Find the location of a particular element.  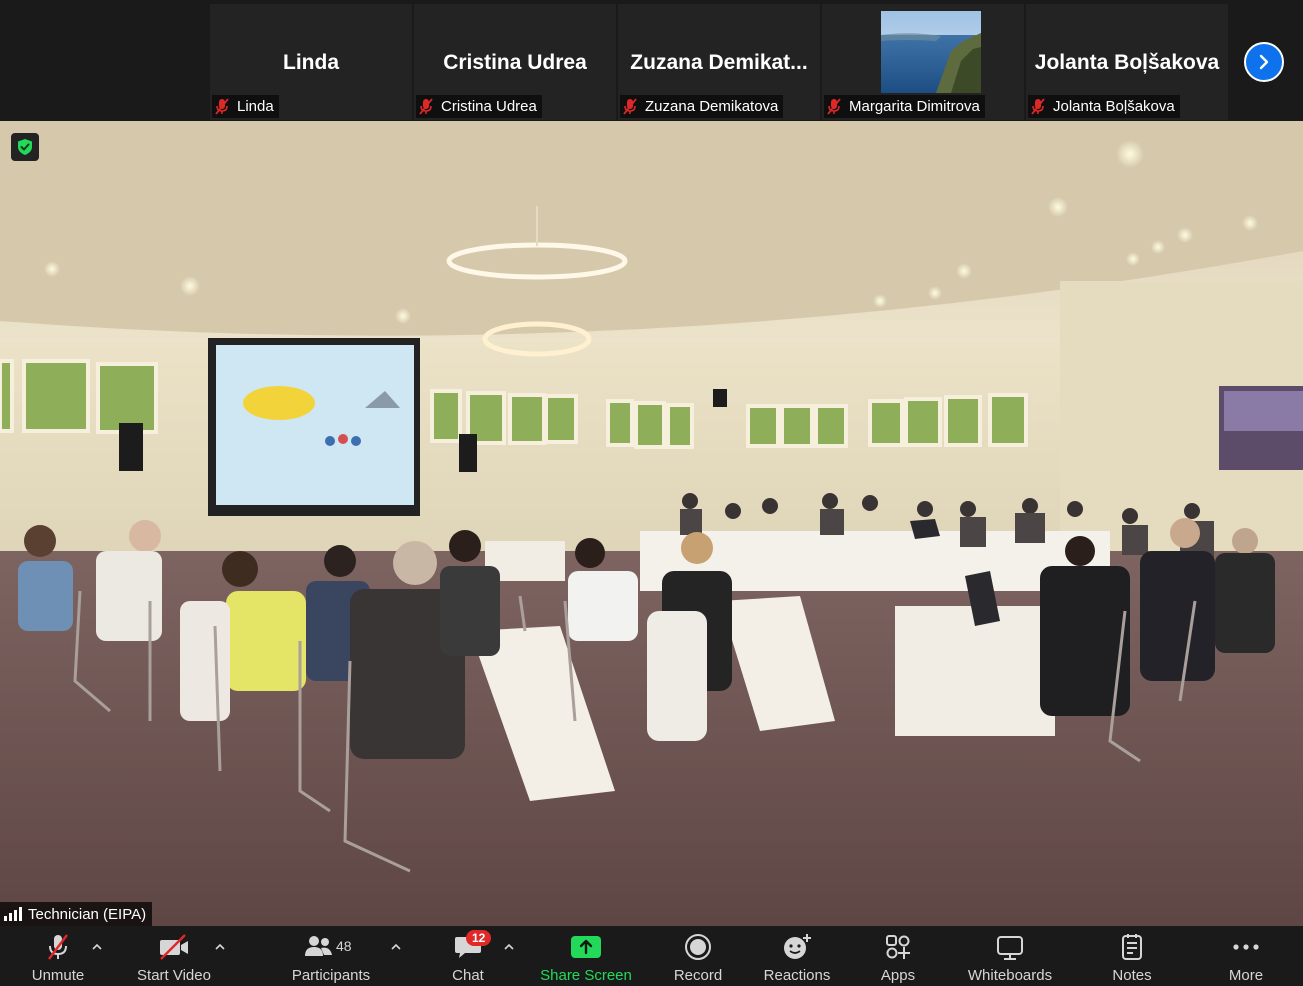

chat-button: 12 Chat is located at coordinates (469, 956).